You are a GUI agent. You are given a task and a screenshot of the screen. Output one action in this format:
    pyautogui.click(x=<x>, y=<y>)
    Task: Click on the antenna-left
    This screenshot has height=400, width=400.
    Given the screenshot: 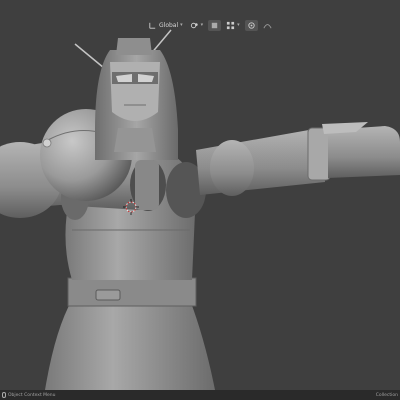 What is the action you would take?
    pyautogui.click(x=89, y=56)
    